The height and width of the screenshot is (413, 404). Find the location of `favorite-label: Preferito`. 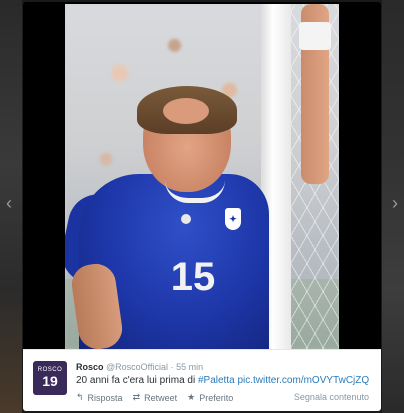

favorite-label: Preferito is located at coordinates (216, 397).